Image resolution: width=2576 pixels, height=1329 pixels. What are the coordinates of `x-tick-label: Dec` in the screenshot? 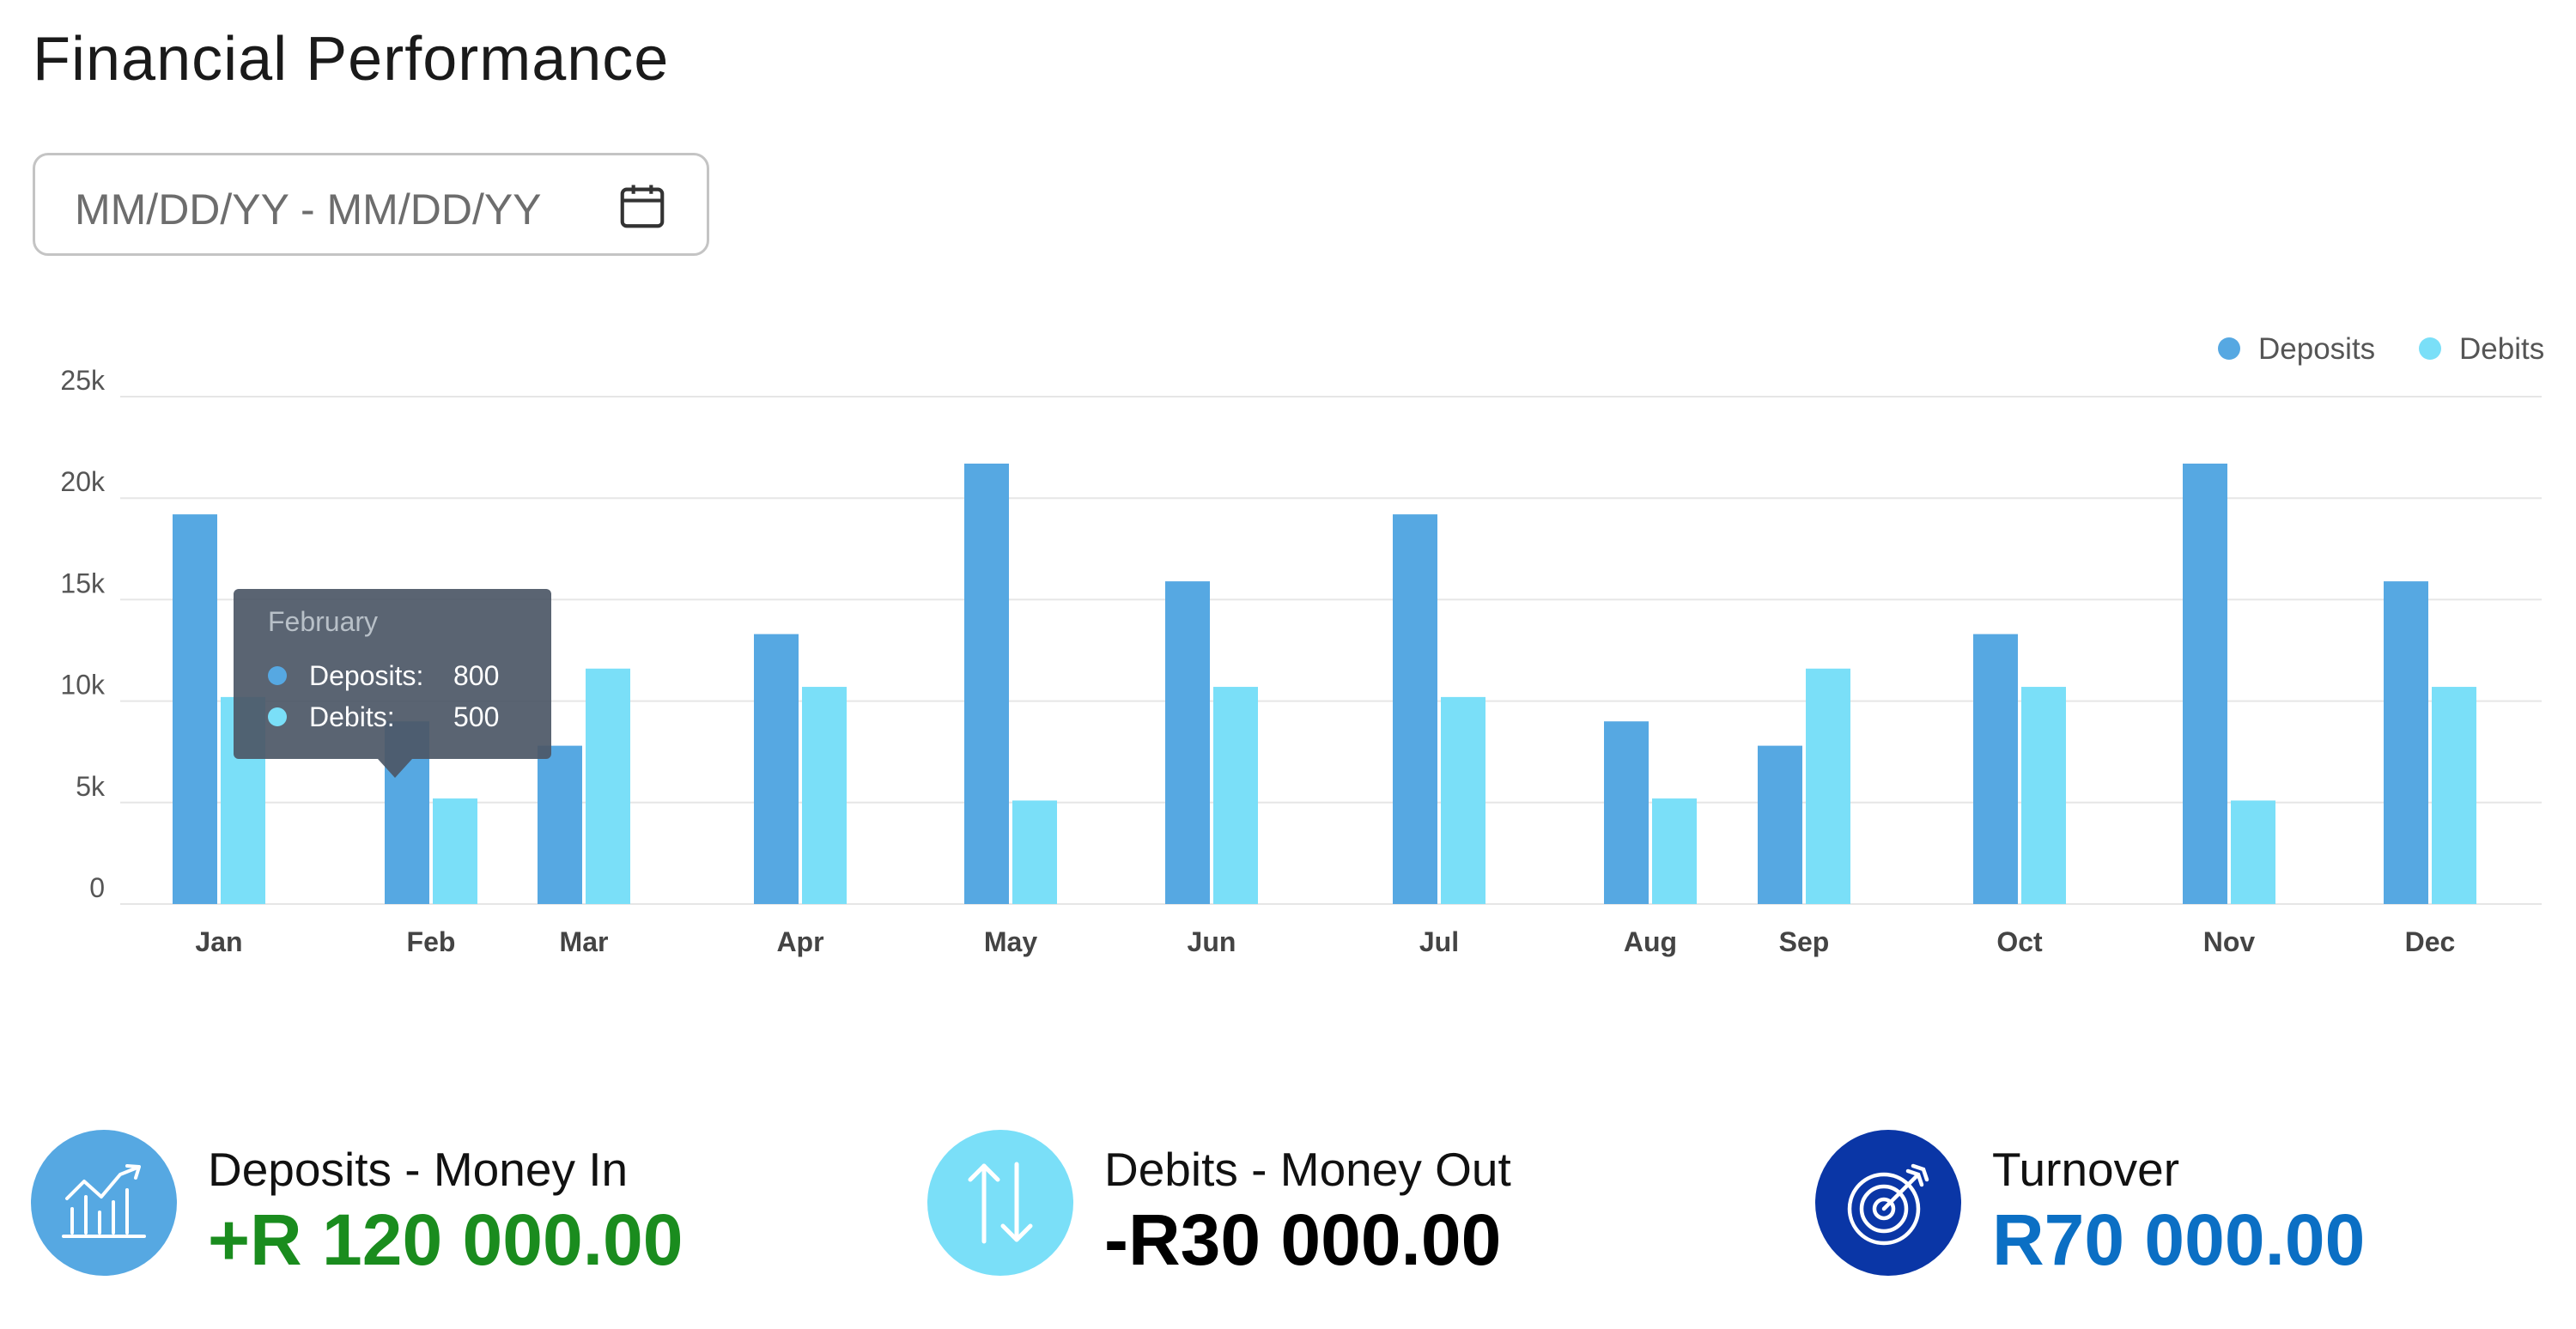 It's located at (2430, 941).